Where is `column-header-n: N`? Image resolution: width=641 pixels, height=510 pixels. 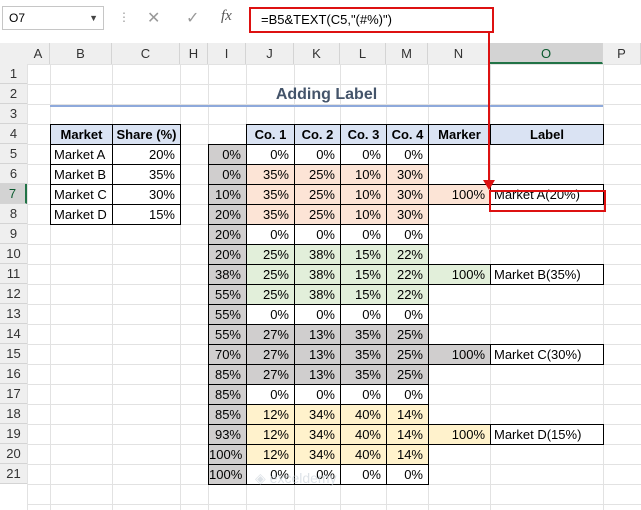 column-header-n: N is located at coordinates (459, 53).